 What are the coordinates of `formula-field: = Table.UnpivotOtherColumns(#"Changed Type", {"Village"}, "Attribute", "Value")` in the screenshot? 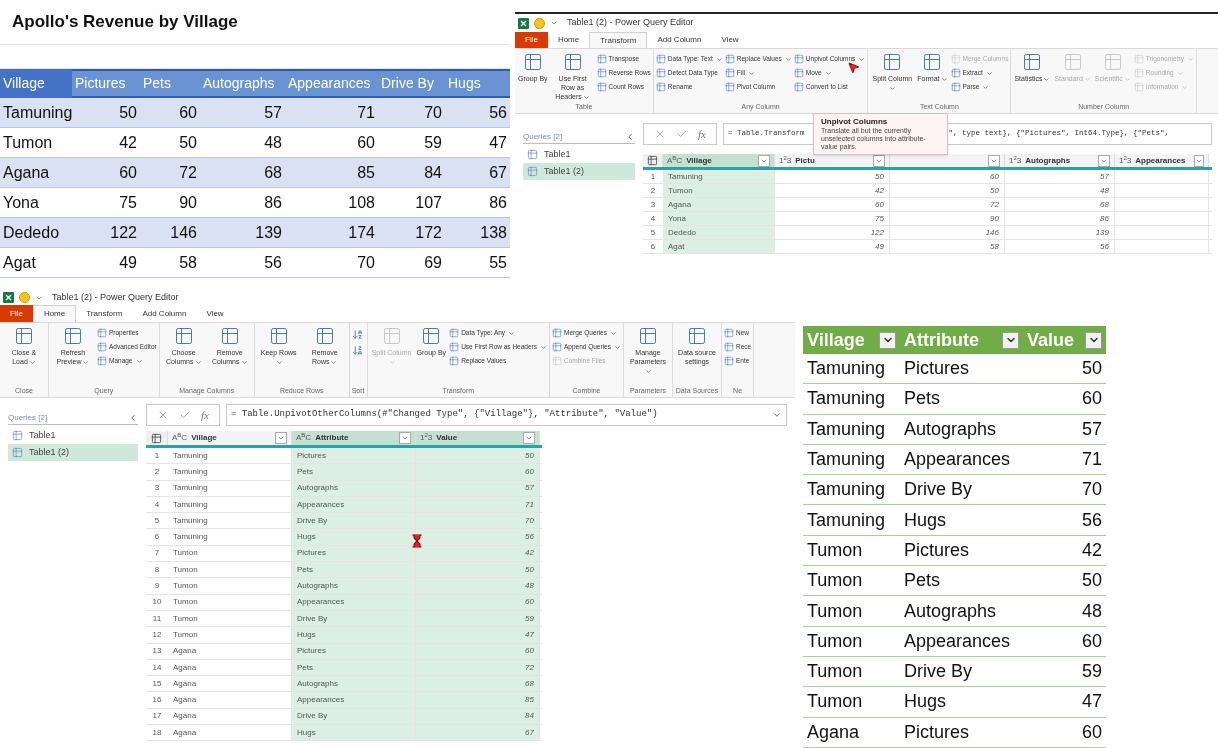 It's located at (506, 415).